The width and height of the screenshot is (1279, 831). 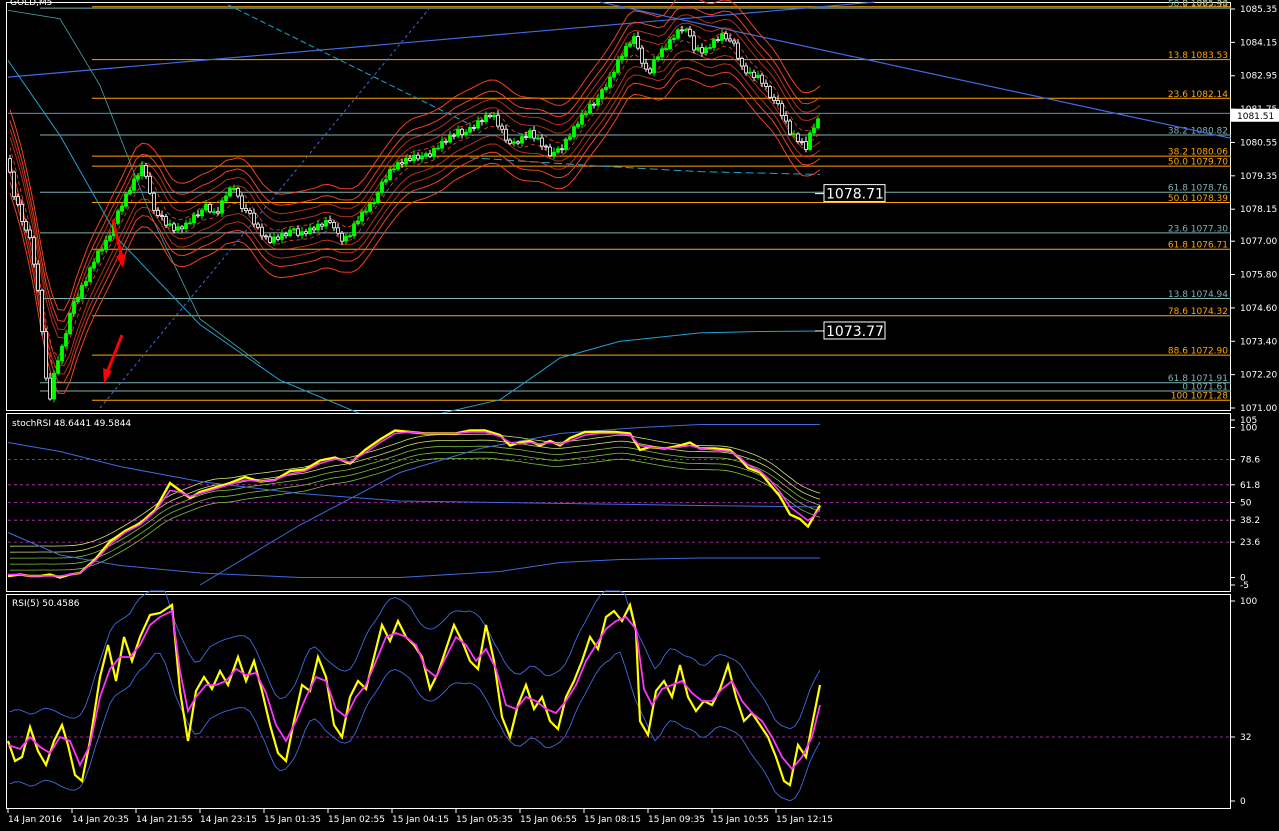 What do you see at coordinates (1258, 242) in the screenshot?
I see `price-tick-label: 1077.00` at bounding box center [1258, 242].